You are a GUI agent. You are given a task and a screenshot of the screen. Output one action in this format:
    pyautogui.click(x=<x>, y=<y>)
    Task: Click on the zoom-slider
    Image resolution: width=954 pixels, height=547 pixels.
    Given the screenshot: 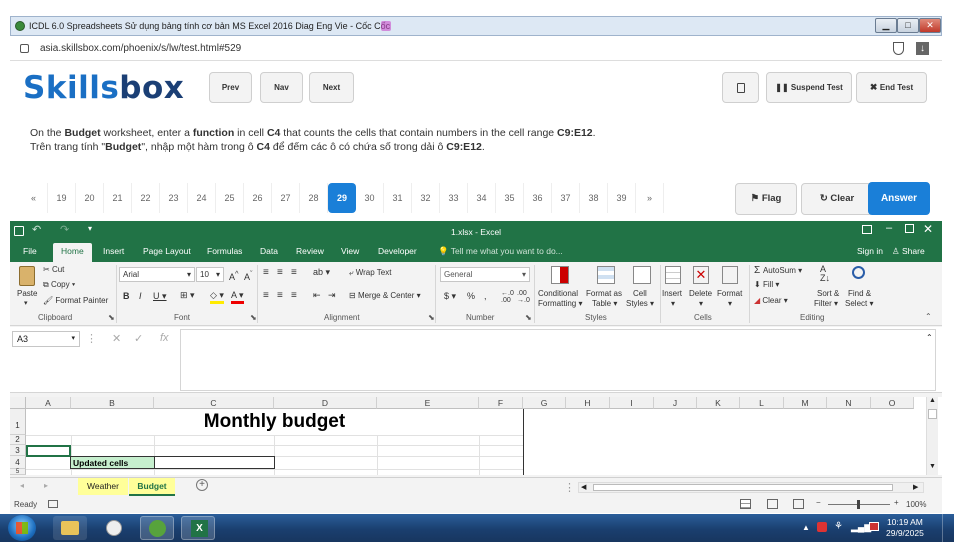 What is the action you would take?
    pyautogui.click(x=859, y=504)
    